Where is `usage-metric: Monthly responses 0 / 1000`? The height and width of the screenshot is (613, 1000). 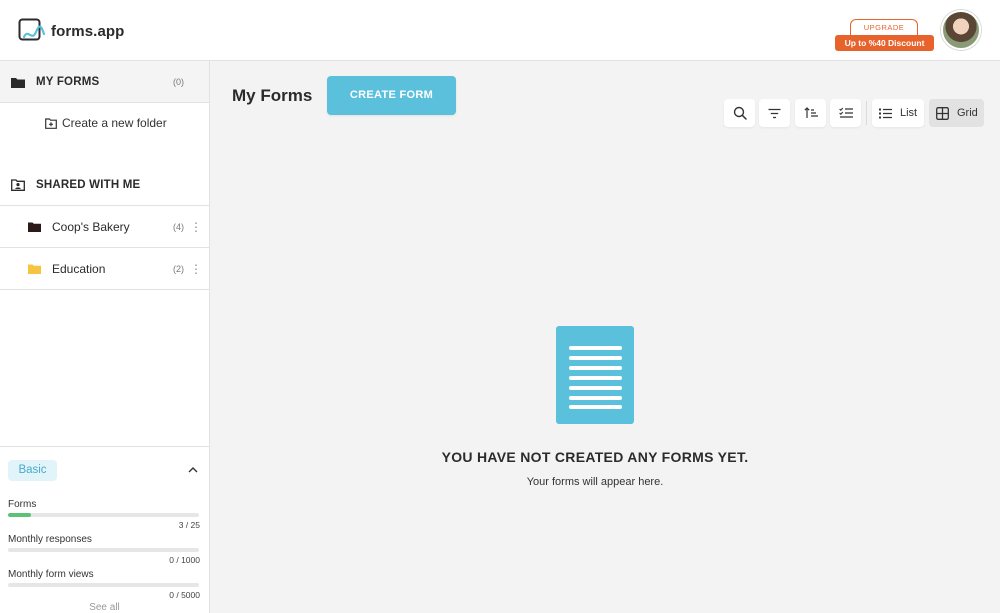 usage-metric: Monthly responses 0 / 1000 is located at coordinates (104, 551).